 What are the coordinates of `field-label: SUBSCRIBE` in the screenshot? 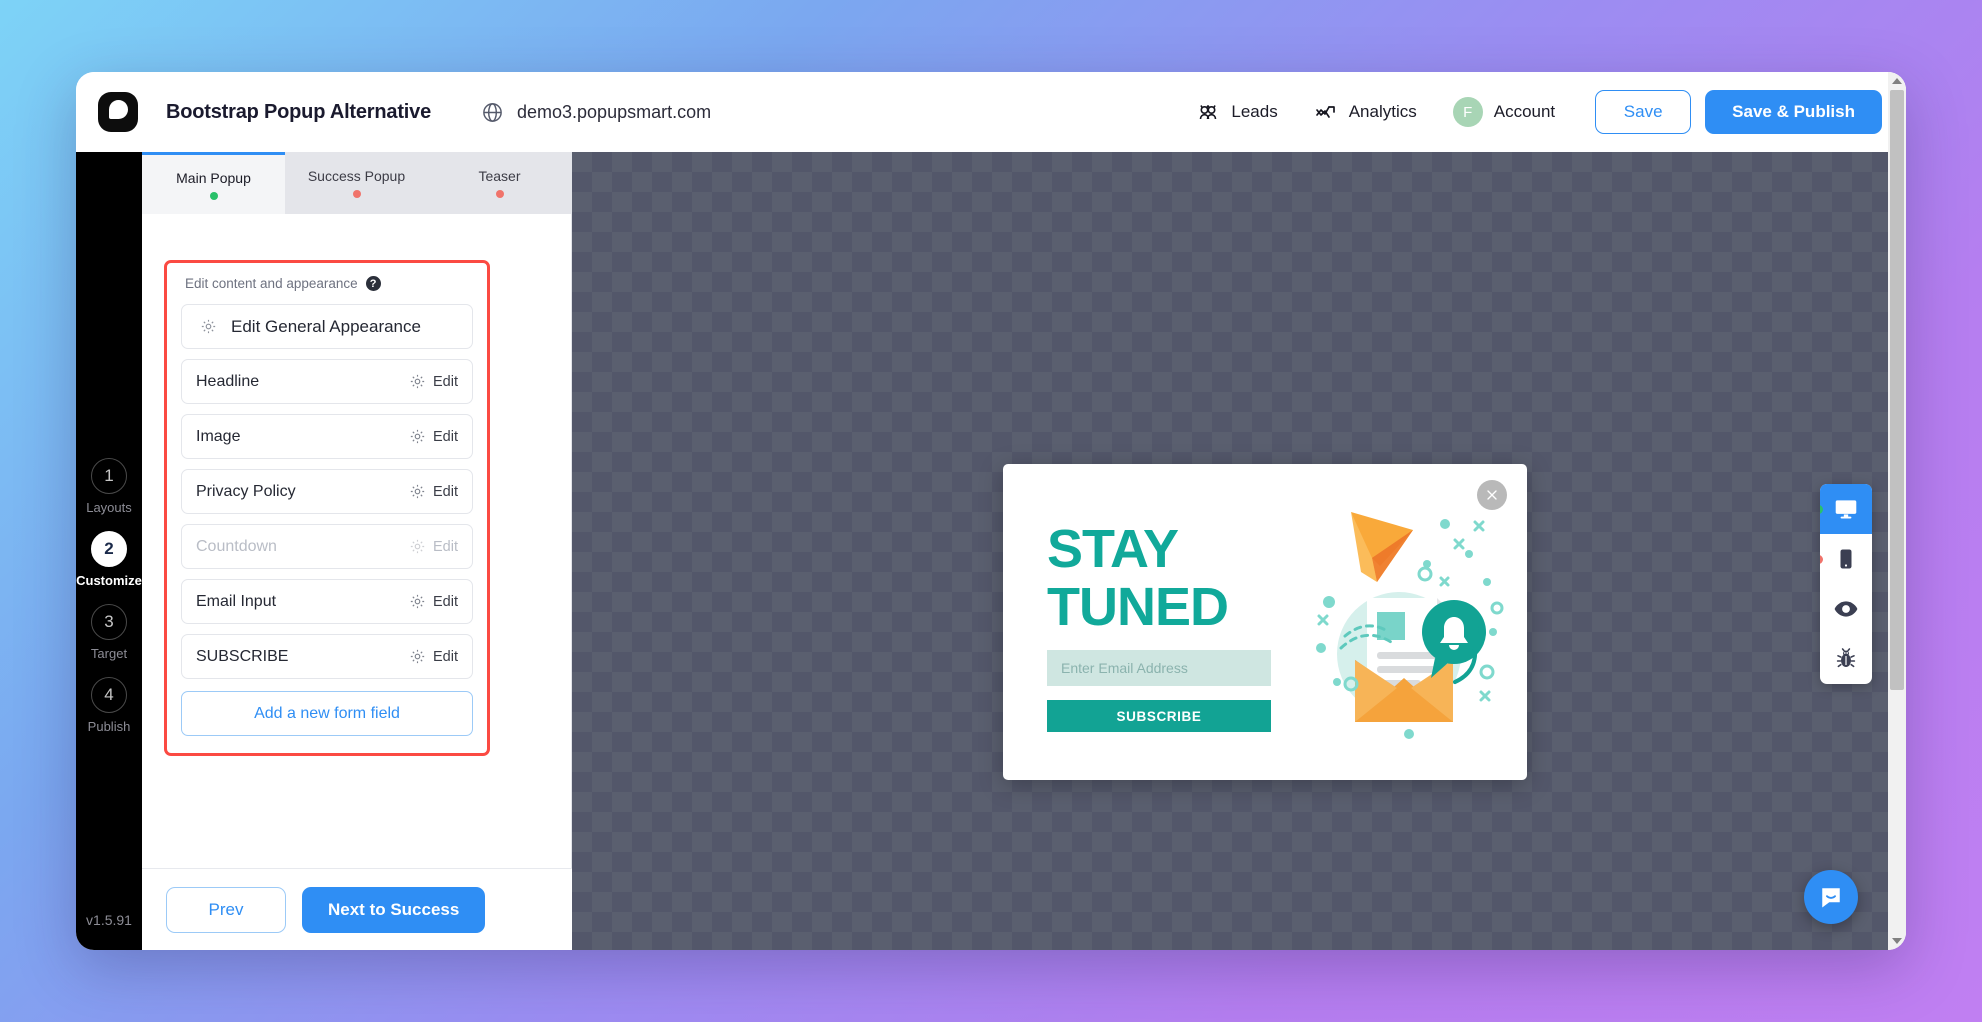 It's located at (242, 656).